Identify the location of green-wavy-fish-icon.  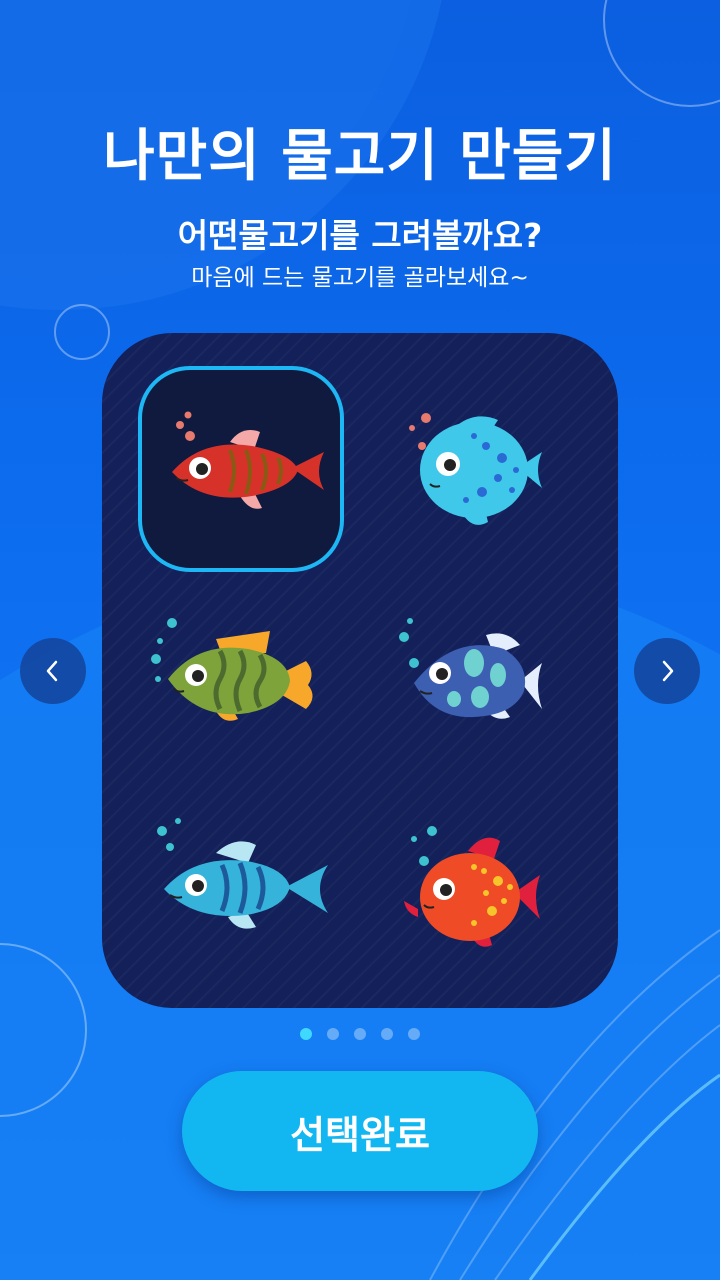
(232, 669).